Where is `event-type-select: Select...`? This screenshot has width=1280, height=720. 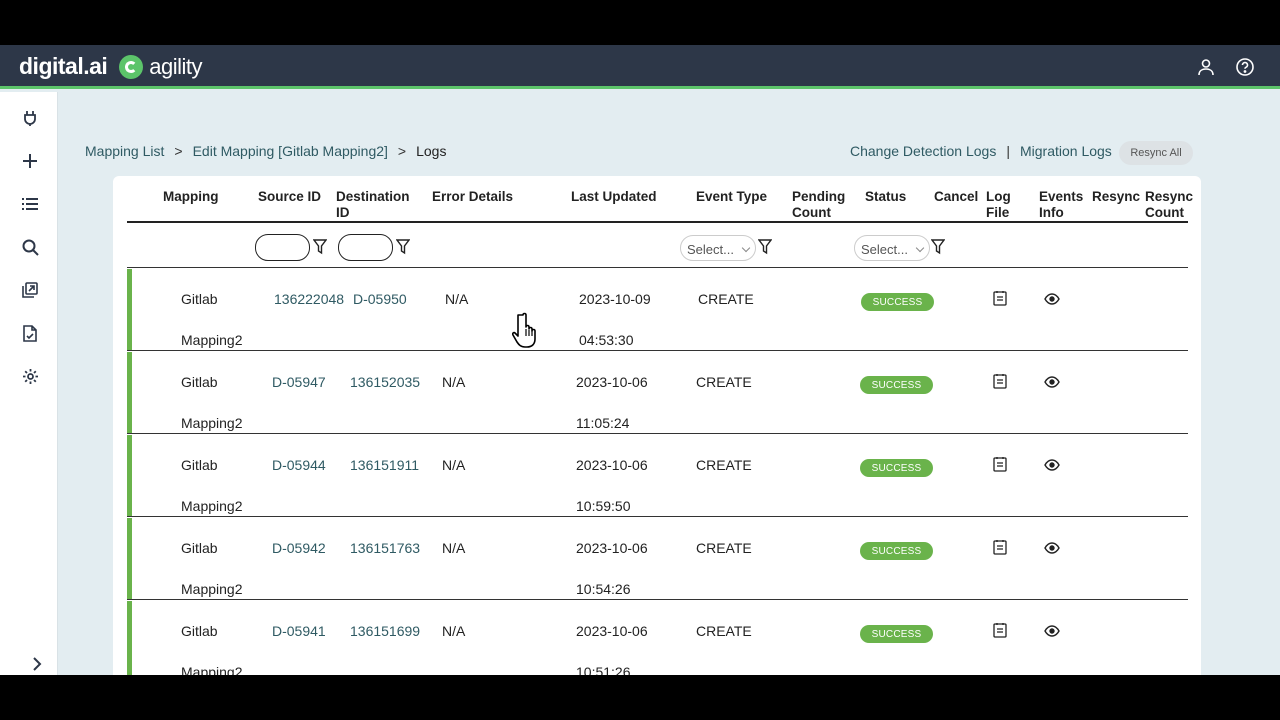
event-type-select: Select... is located at coordinates (718, 248).